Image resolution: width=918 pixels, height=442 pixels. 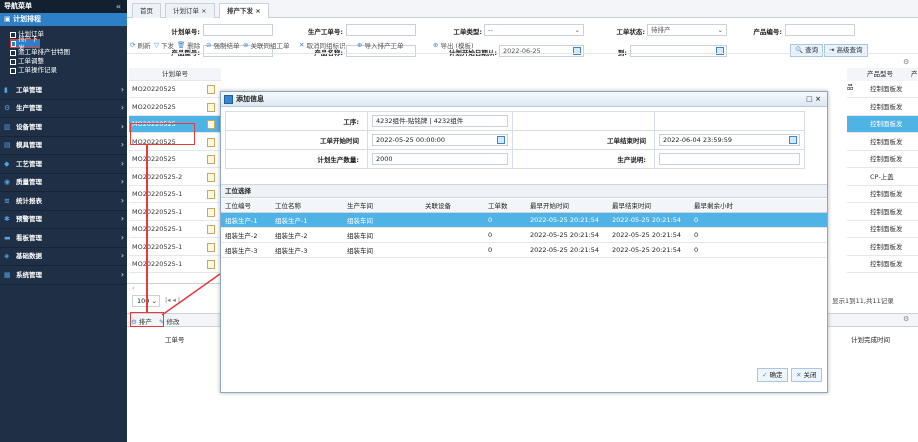 I want to click on end-time-input: 2022-06-04 23:59:59, so click(x=729, y=140).